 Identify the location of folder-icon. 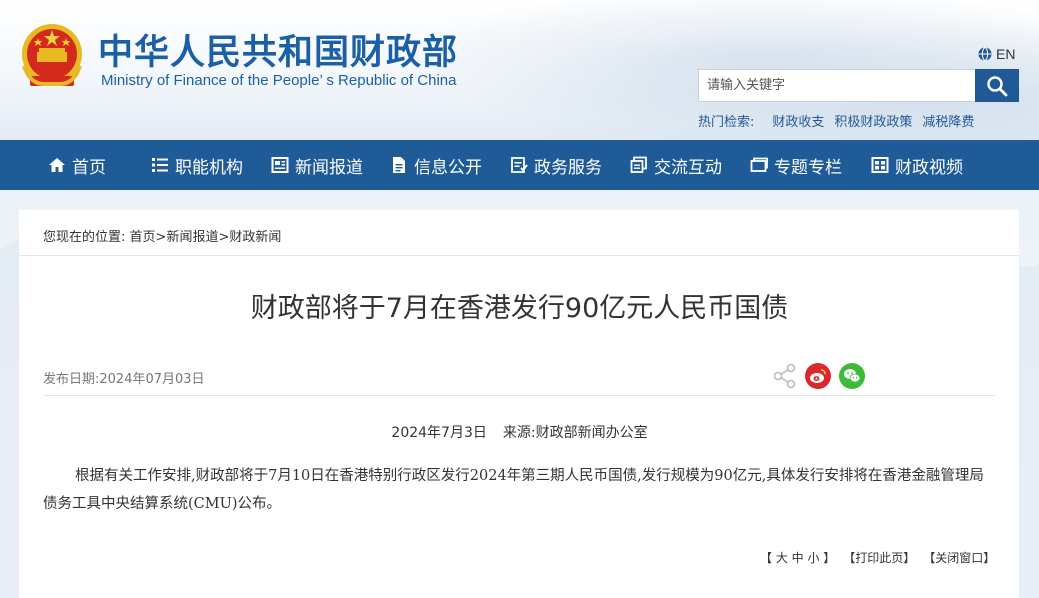
(759, 164).